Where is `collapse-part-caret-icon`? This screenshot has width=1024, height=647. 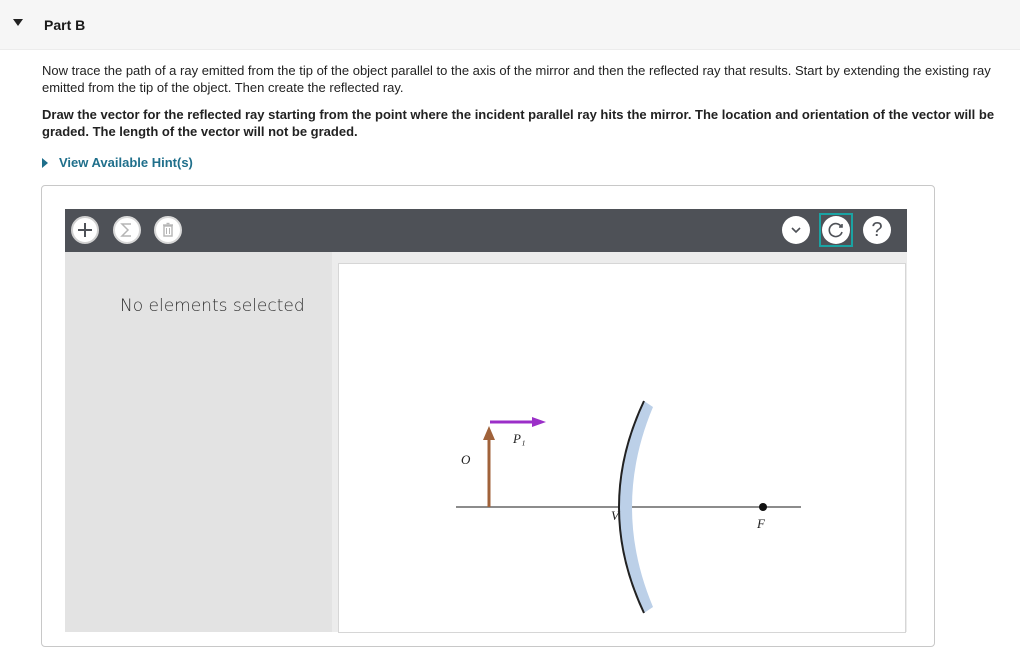 collapse-part-caret-icon is located at coordinates (18, 22).